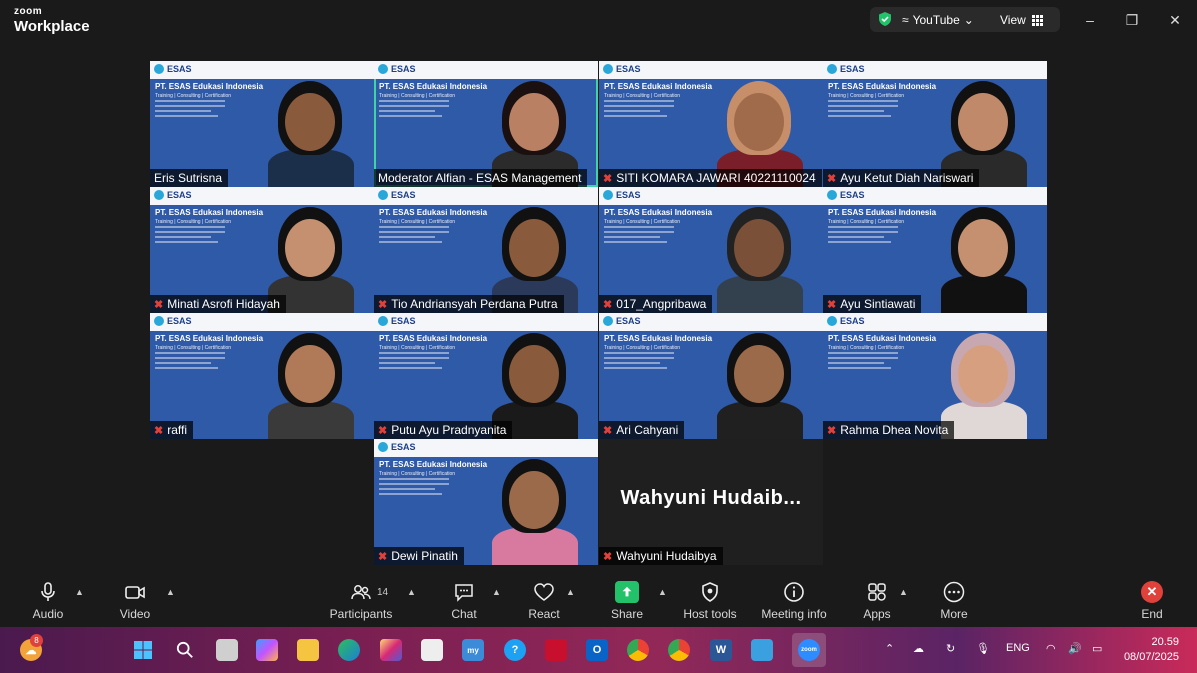  I want to click on antivirus-icon, so click(556, 650).